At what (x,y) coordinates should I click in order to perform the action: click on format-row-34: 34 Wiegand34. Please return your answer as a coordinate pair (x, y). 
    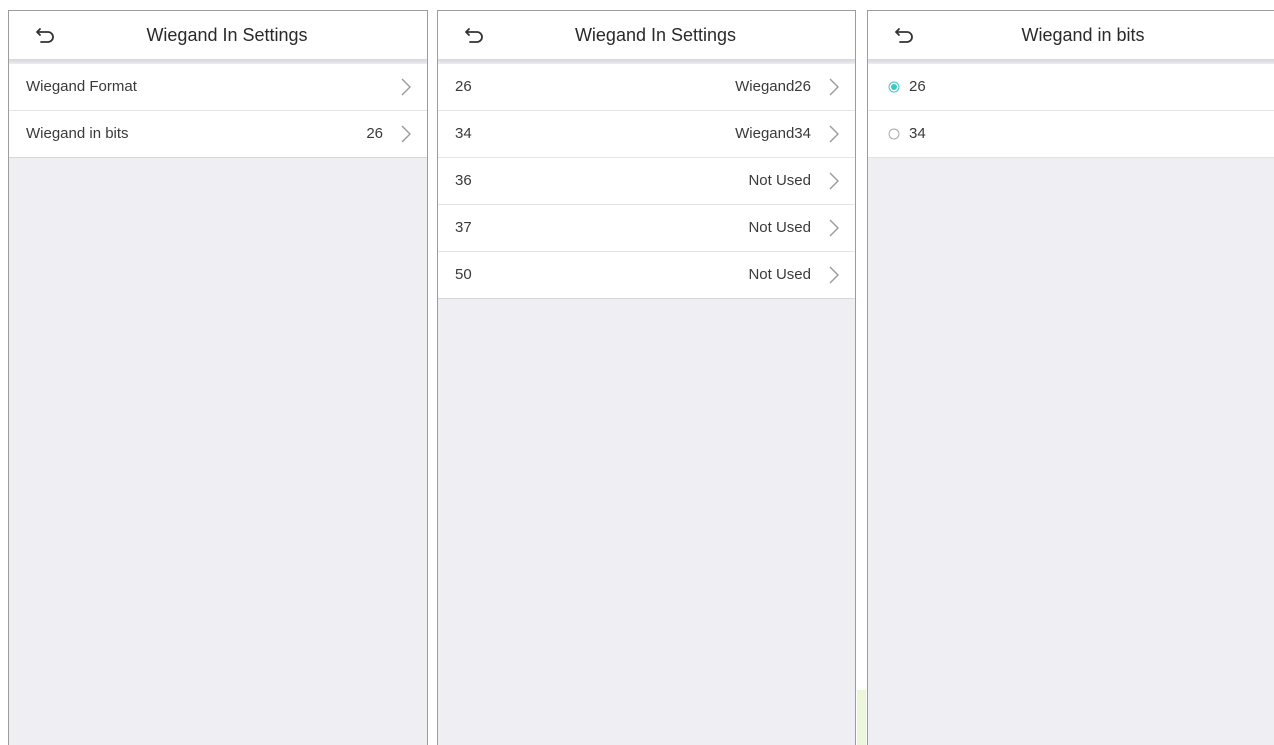
    Looking at the image, I should click on (646, 134).